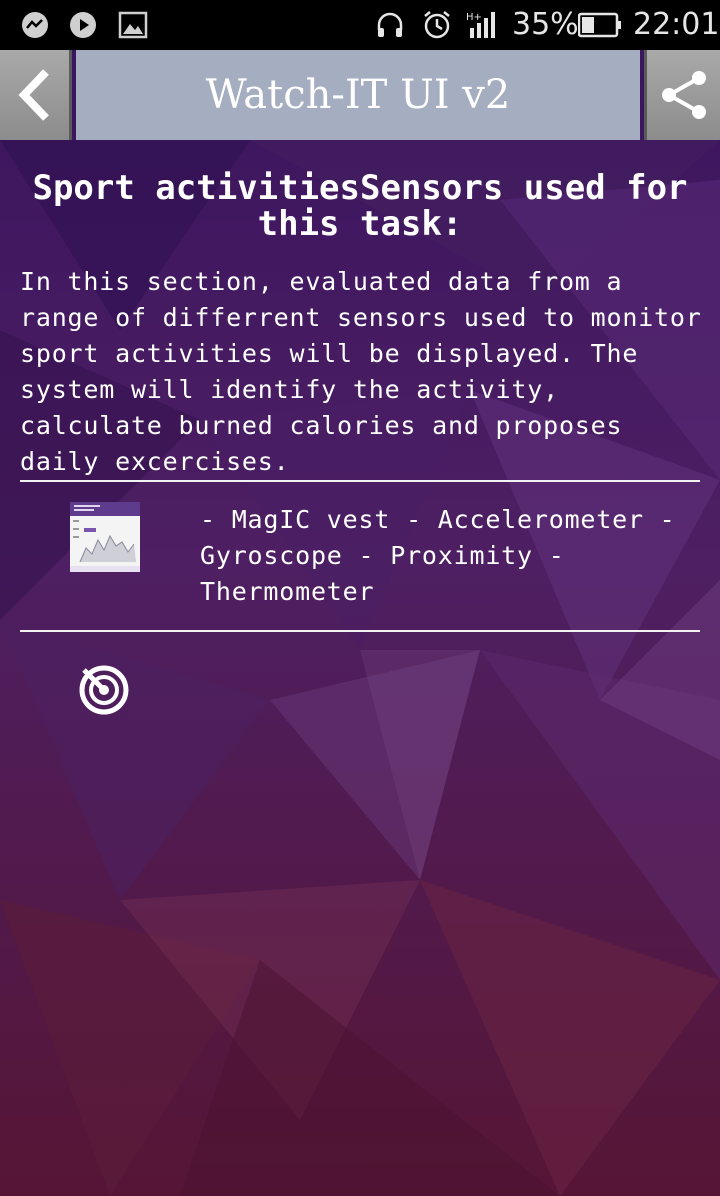 This screenshot has width=720, height=1196. What do you see at coordinates (676, 24) in the screenshot?
I see `status-clock: 22:01` at bounding box center [676, 24].